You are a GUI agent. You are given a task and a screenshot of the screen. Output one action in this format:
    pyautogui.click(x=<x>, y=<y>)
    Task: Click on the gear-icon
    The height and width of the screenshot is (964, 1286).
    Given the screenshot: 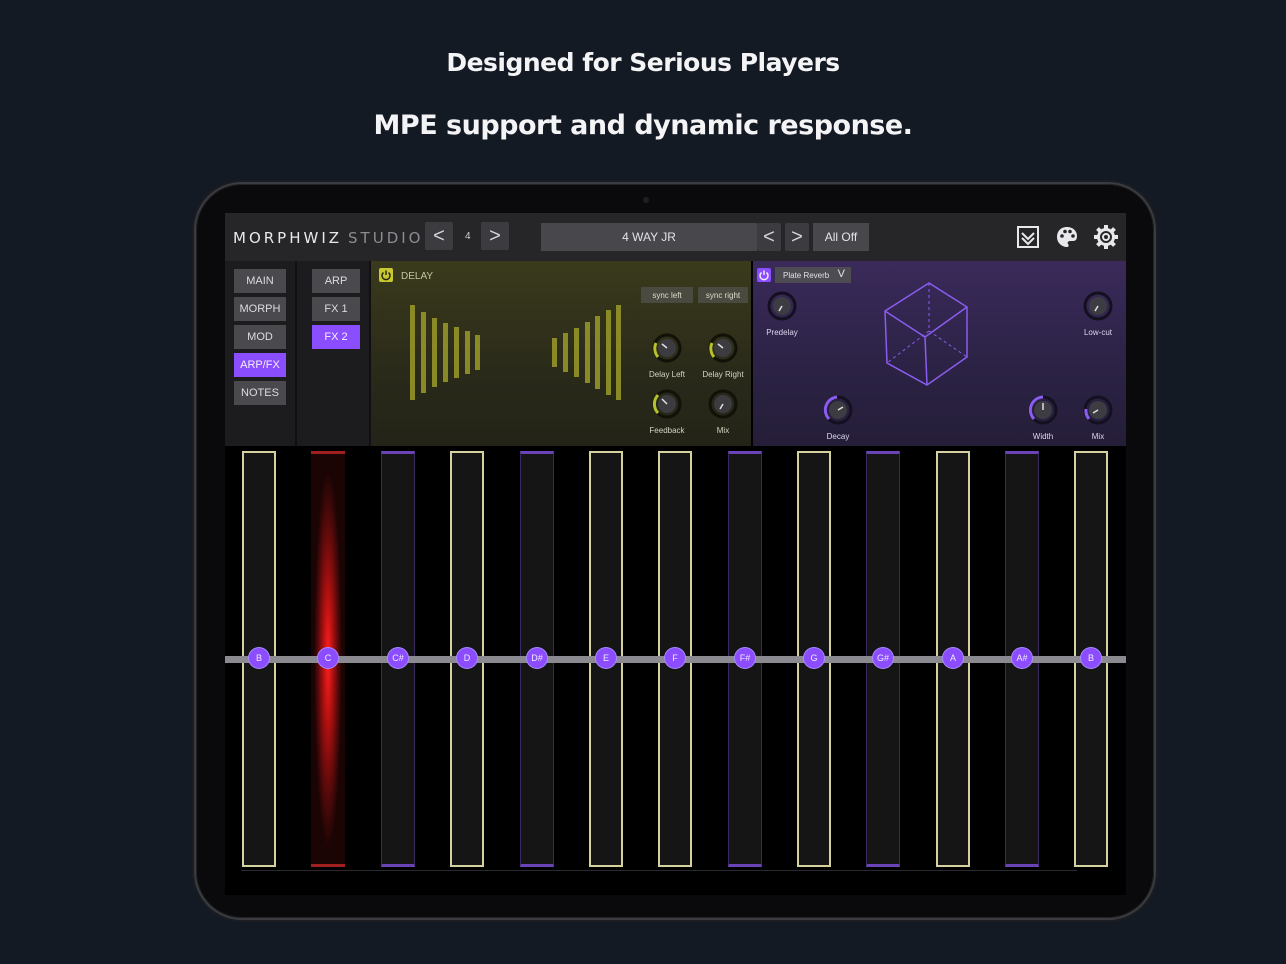 What is the action you would take?
    pyautogui.click(x=1106, y=237)
    